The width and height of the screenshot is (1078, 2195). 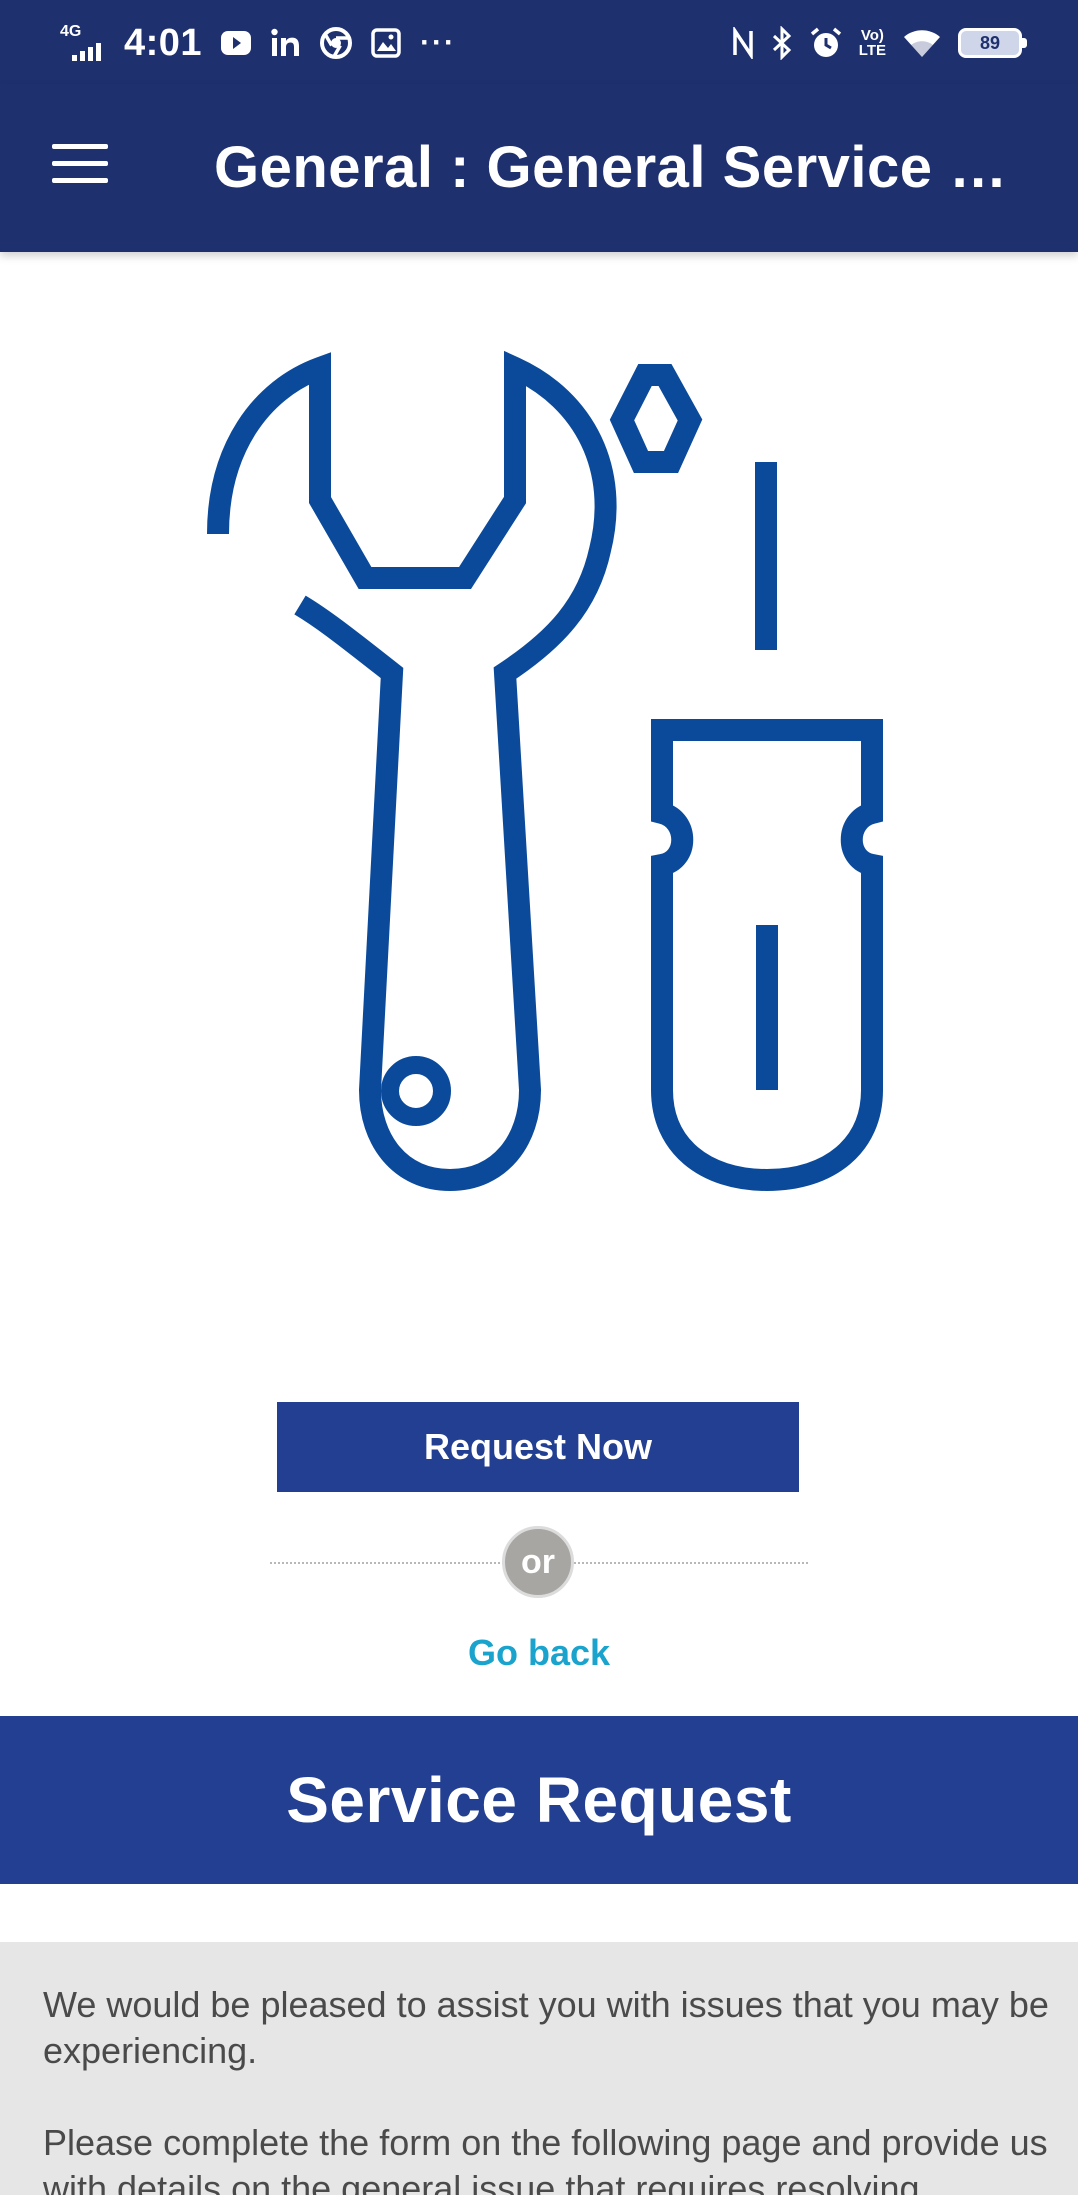 I want to click on bluetooth-icon, so click(x=782, y=43).